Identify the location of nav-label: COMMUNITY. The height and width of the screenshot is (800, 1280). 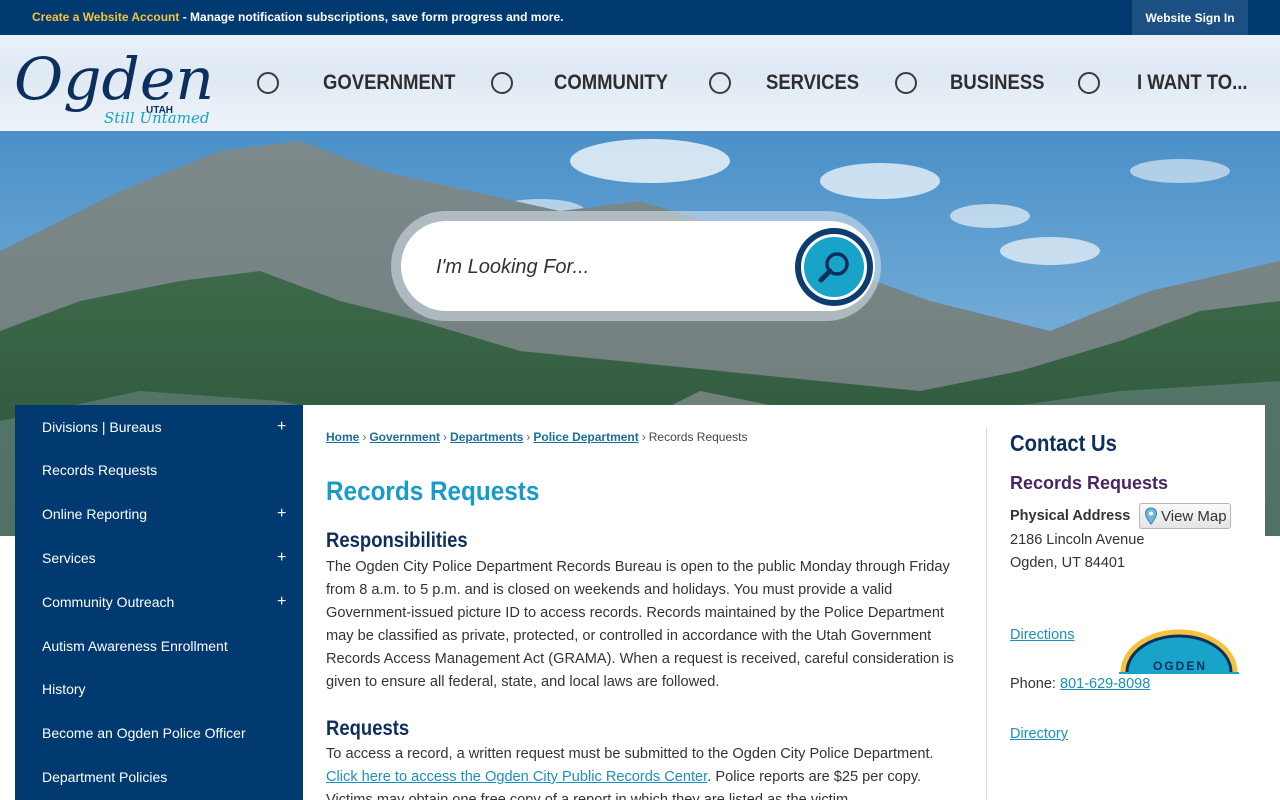
(611, 82).